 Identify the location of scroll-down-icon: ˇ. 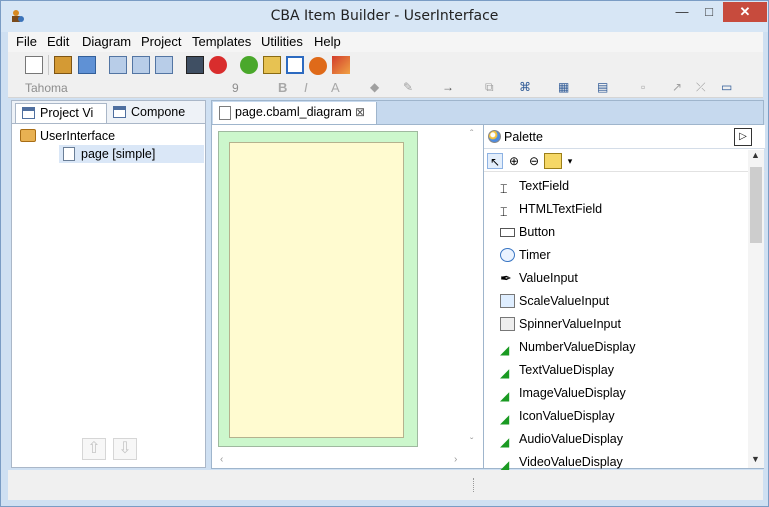
(471, 442).